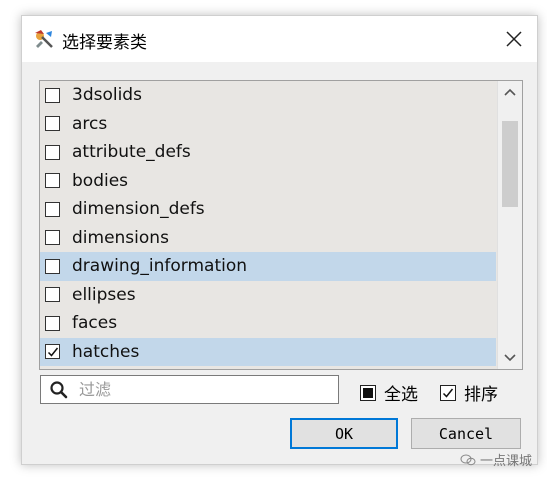  I want to click on item-label: faces, so click(95, 323).